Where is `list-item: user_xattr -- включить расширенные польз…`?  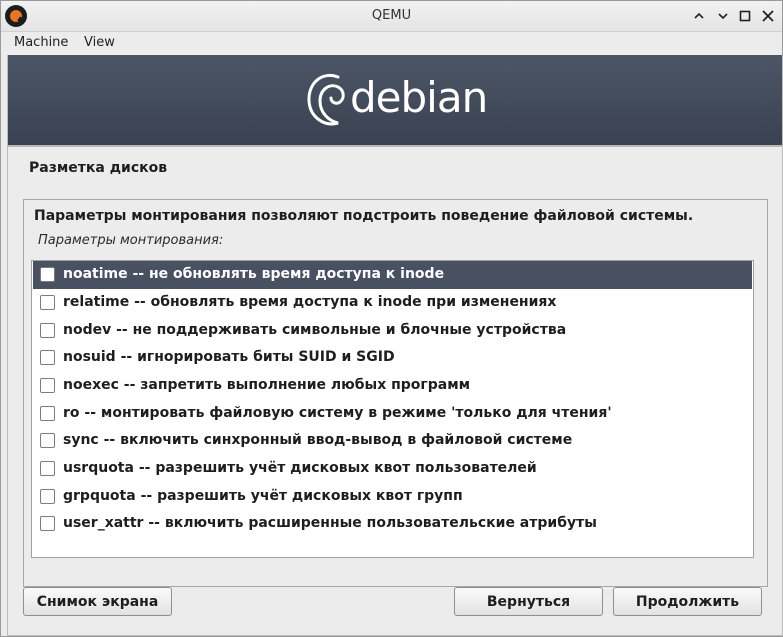
list-item: user_xattr -- включить расширенные польз… is located at coordinates (392, 524).